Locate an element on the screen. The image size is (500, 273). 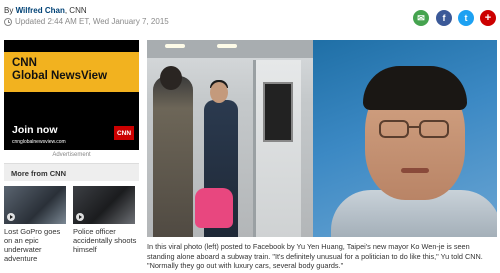
twitter-icon: t is located at coordinates (466, 18).